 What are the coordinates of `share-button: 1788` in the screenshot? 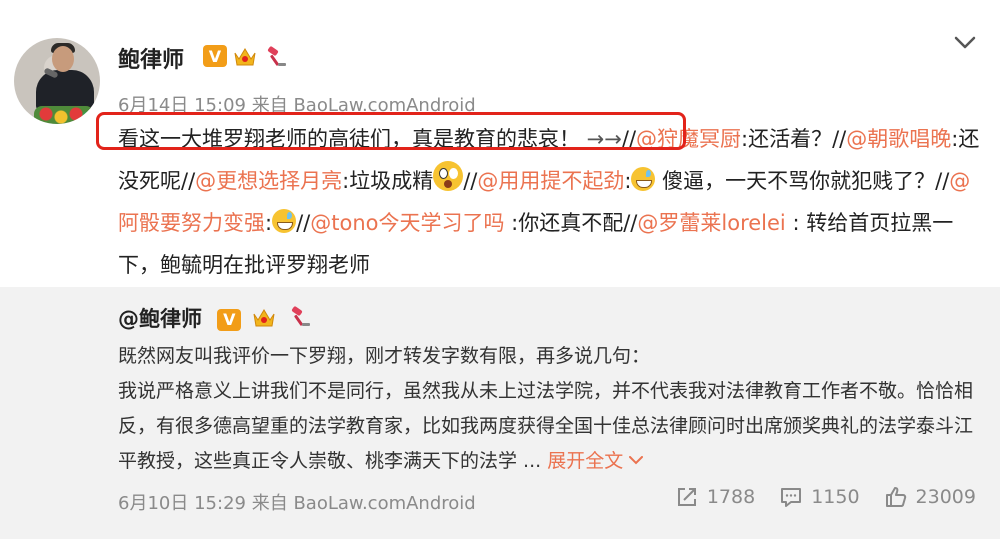 It's located at (715, 497).